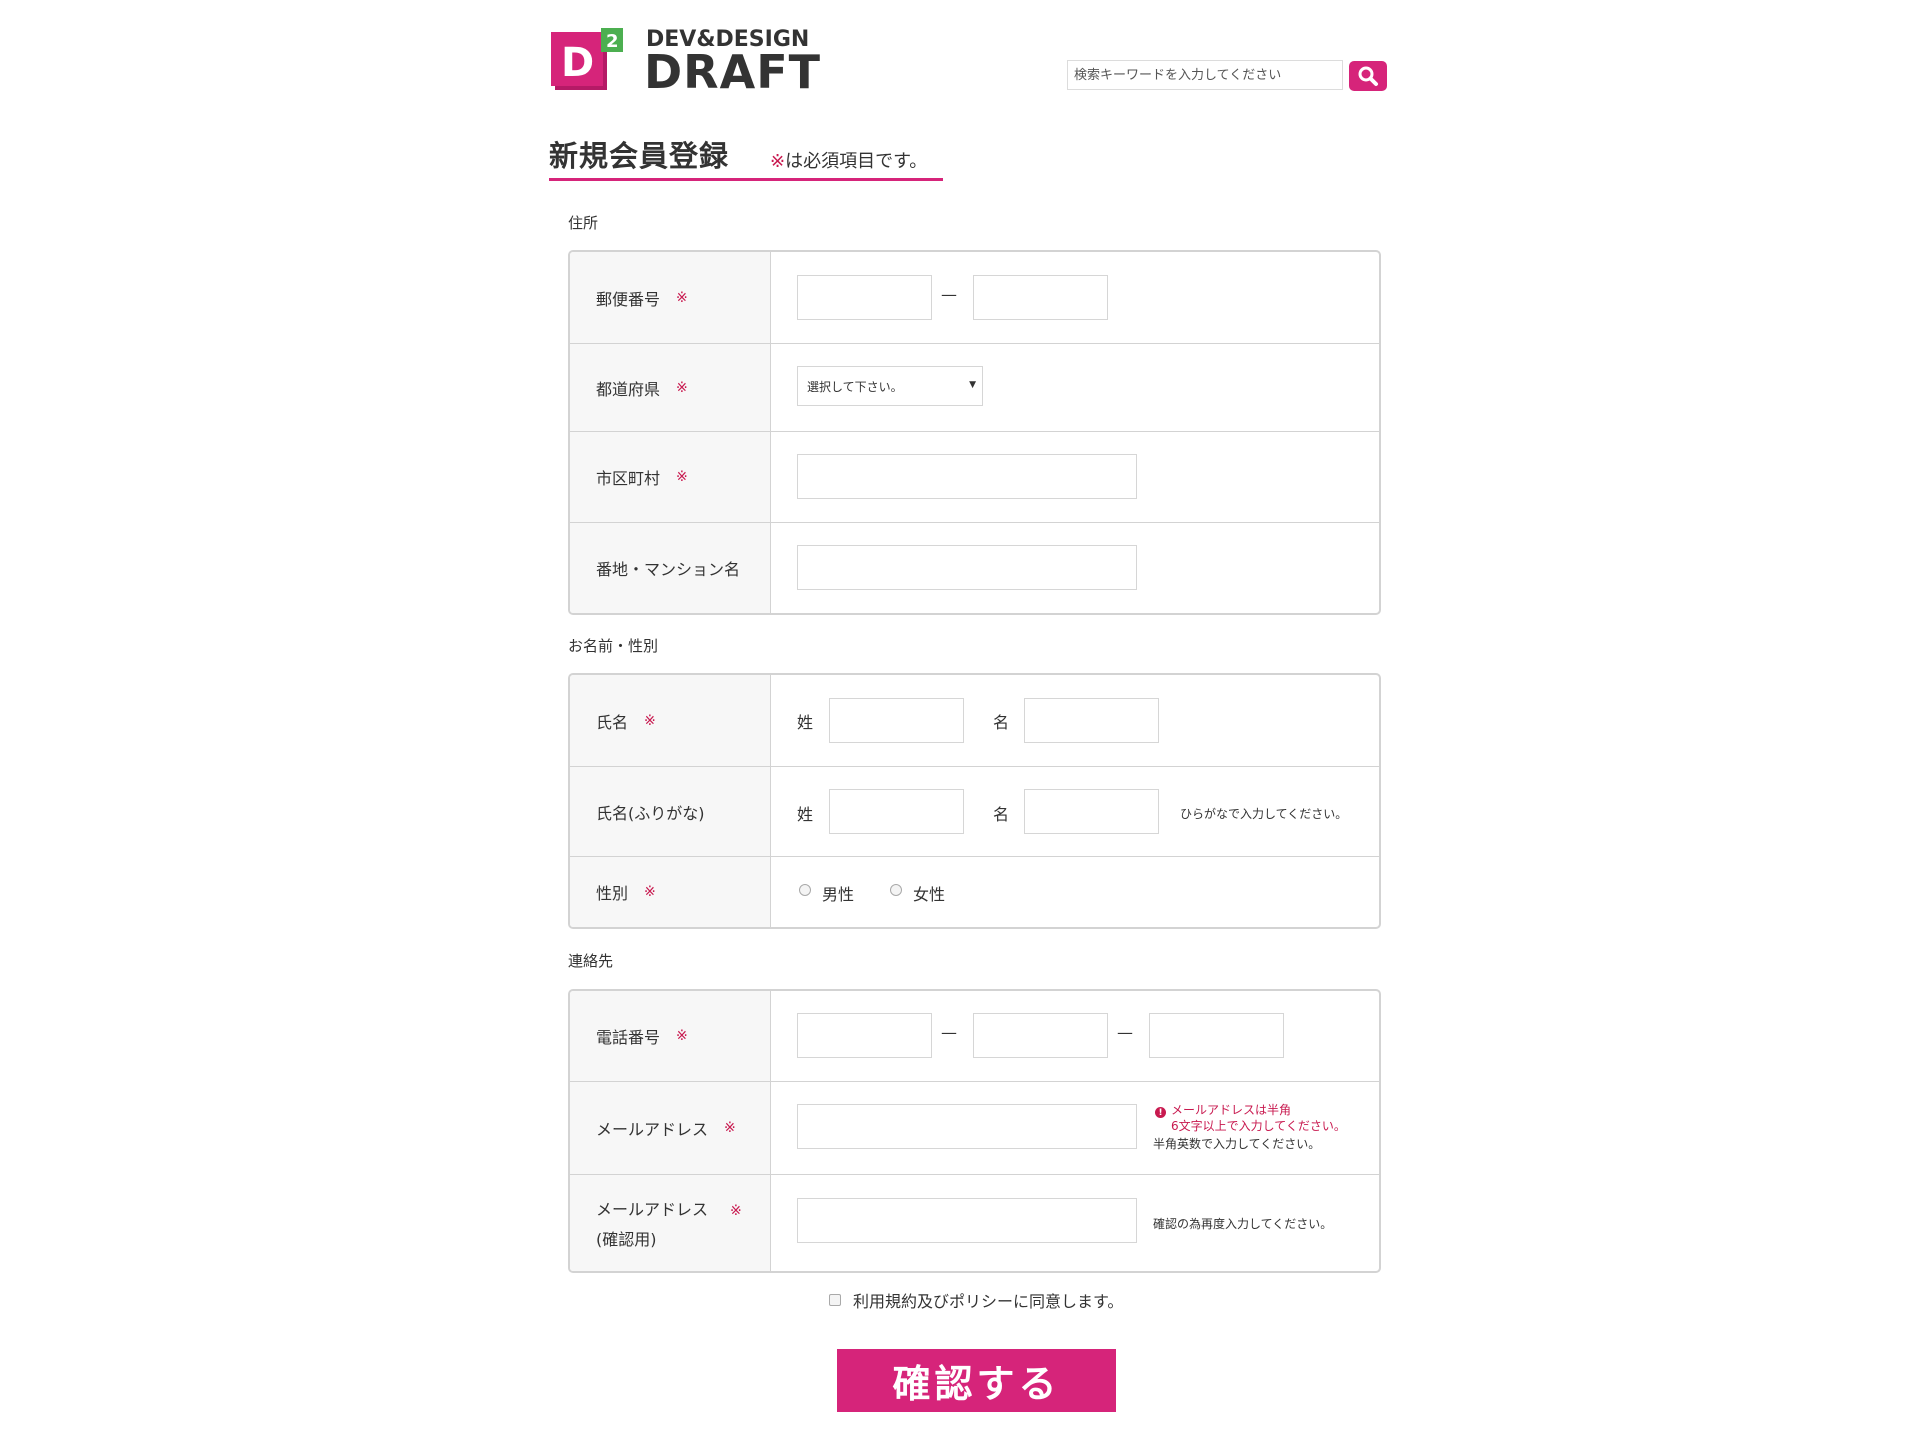 The height and width of the screenshot is (1433, 1920). Describe the element at coordinates (976, 1380) in the screenshot. I see `confirm-button: 確認する` at that location.